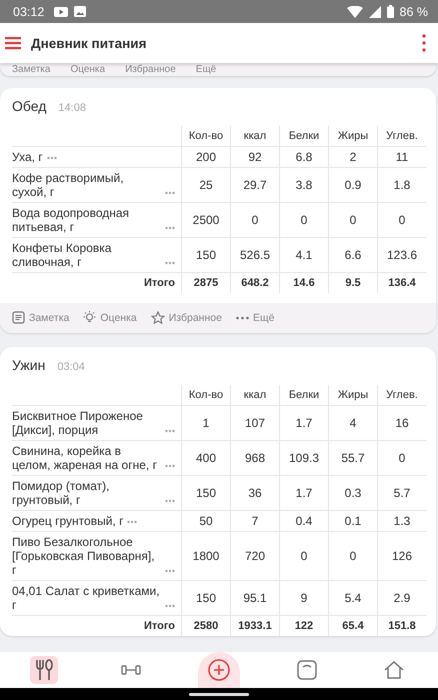 The height and width of the screenshot is (700, 438). Describe the element at coordinates (394, 670) in the screenshot. I see `home-icon` at that location.